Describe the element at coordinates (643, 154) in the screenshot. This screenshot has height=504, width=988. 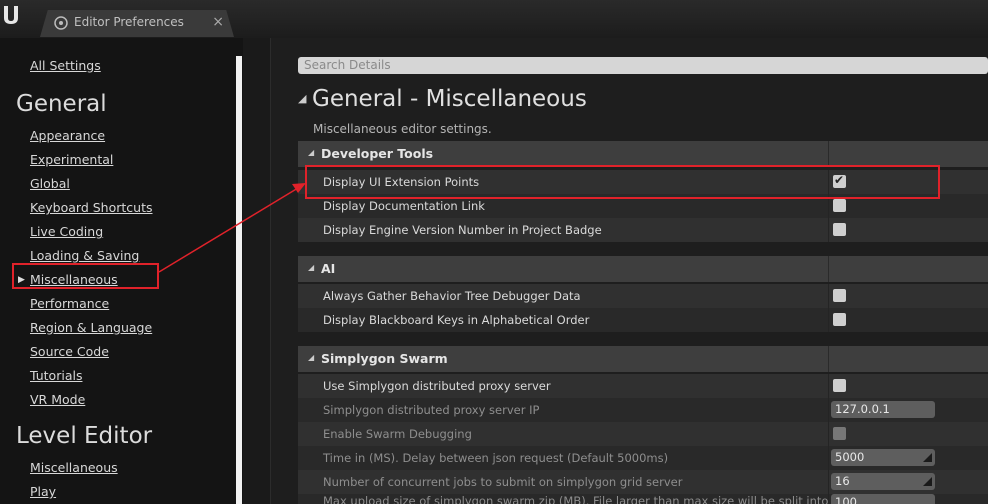
I see `category-developer-tools: ◢ Developer Tools` at that location.